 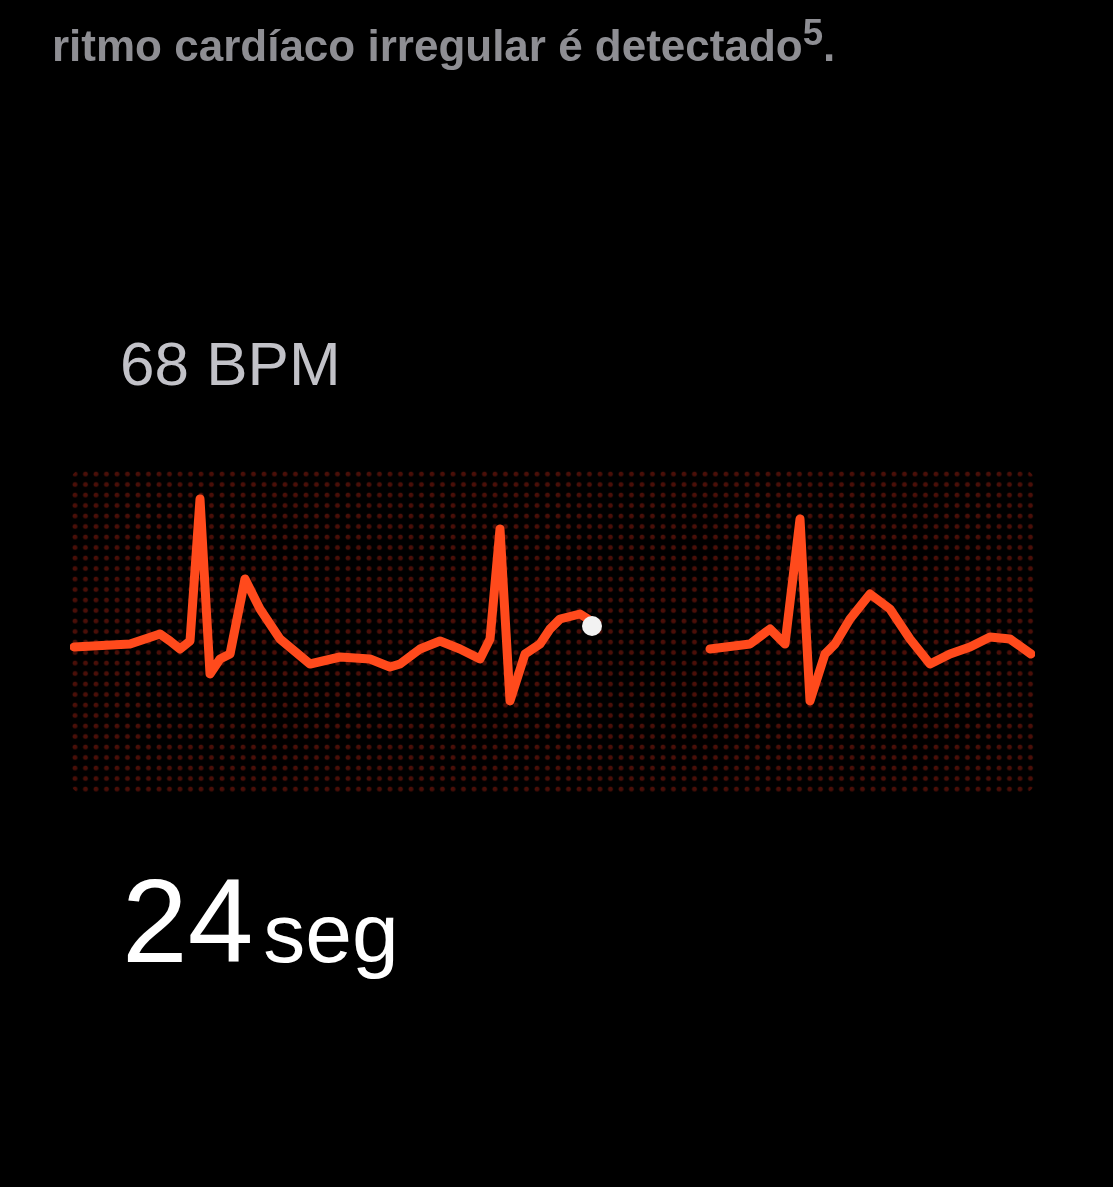 What do you see at coordinates (188, 920) in the screenshot?
I see `countdown-value: 24` at bounding box center [188, 920].